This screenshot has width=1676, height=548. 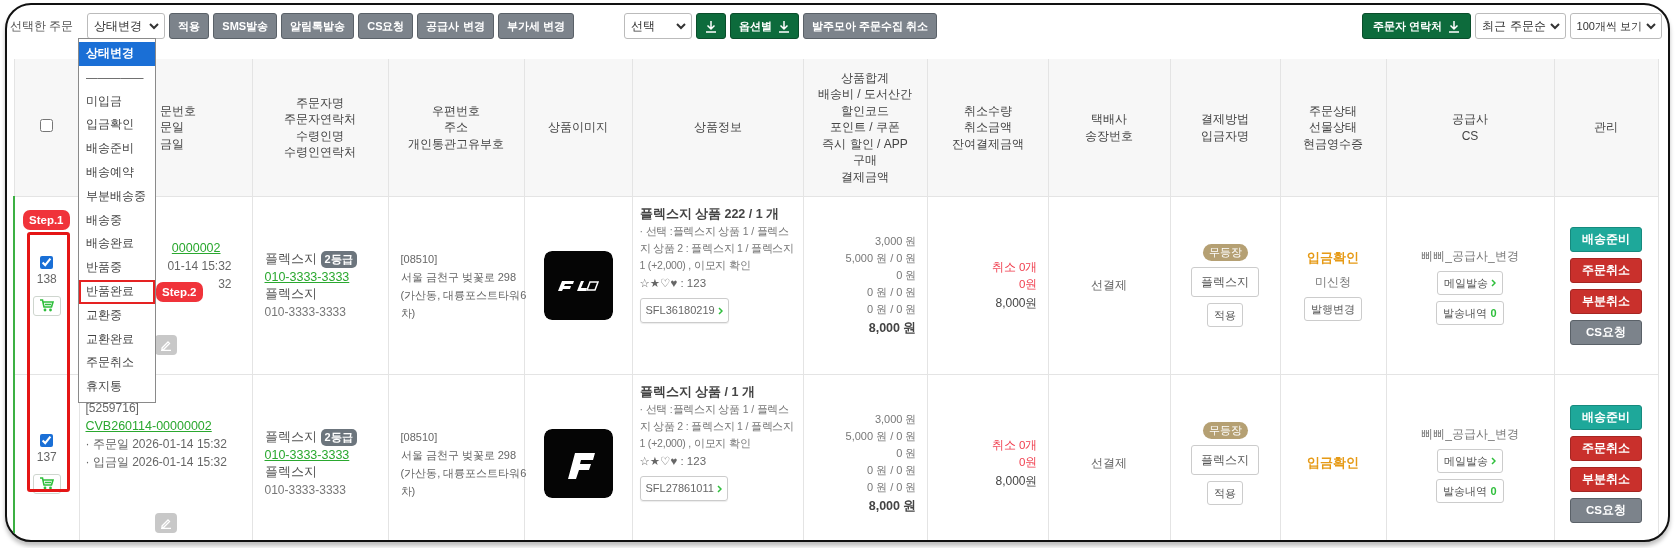 What do you see at coordinates (172, 144) in the screenshot?
I see `header-line: 금일` at bounding box center [172, 144].